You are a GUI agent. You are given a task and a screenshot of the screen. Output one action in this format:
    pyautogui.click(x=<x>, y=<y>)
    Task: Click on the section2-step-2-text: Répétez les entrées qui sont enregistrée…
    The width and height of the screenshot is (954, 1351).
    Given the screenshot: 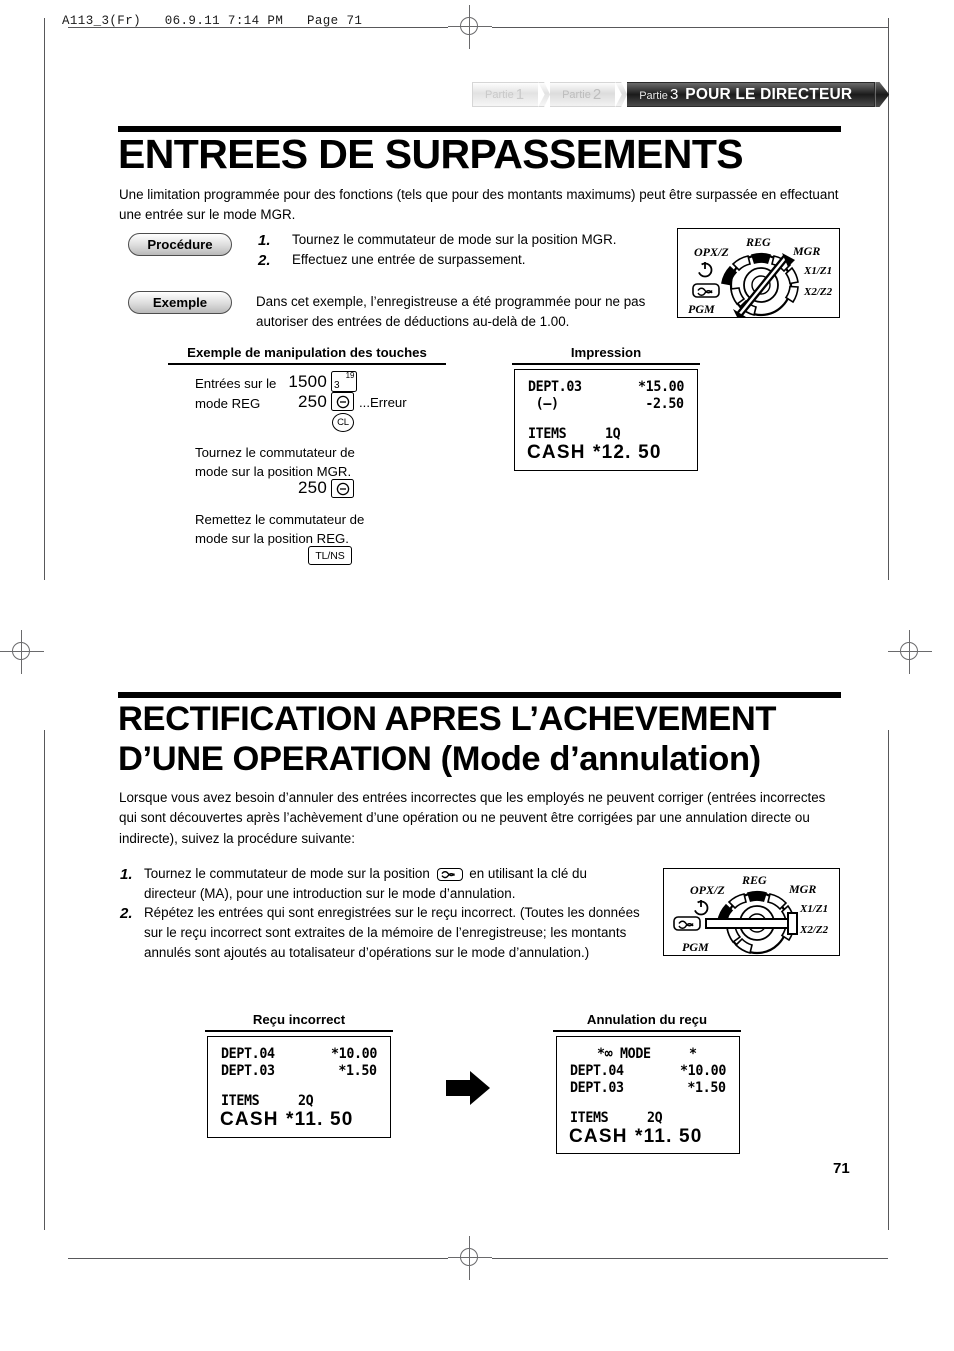 What is the action you would take?
    pyautogui.click(x=392, y=933)
    